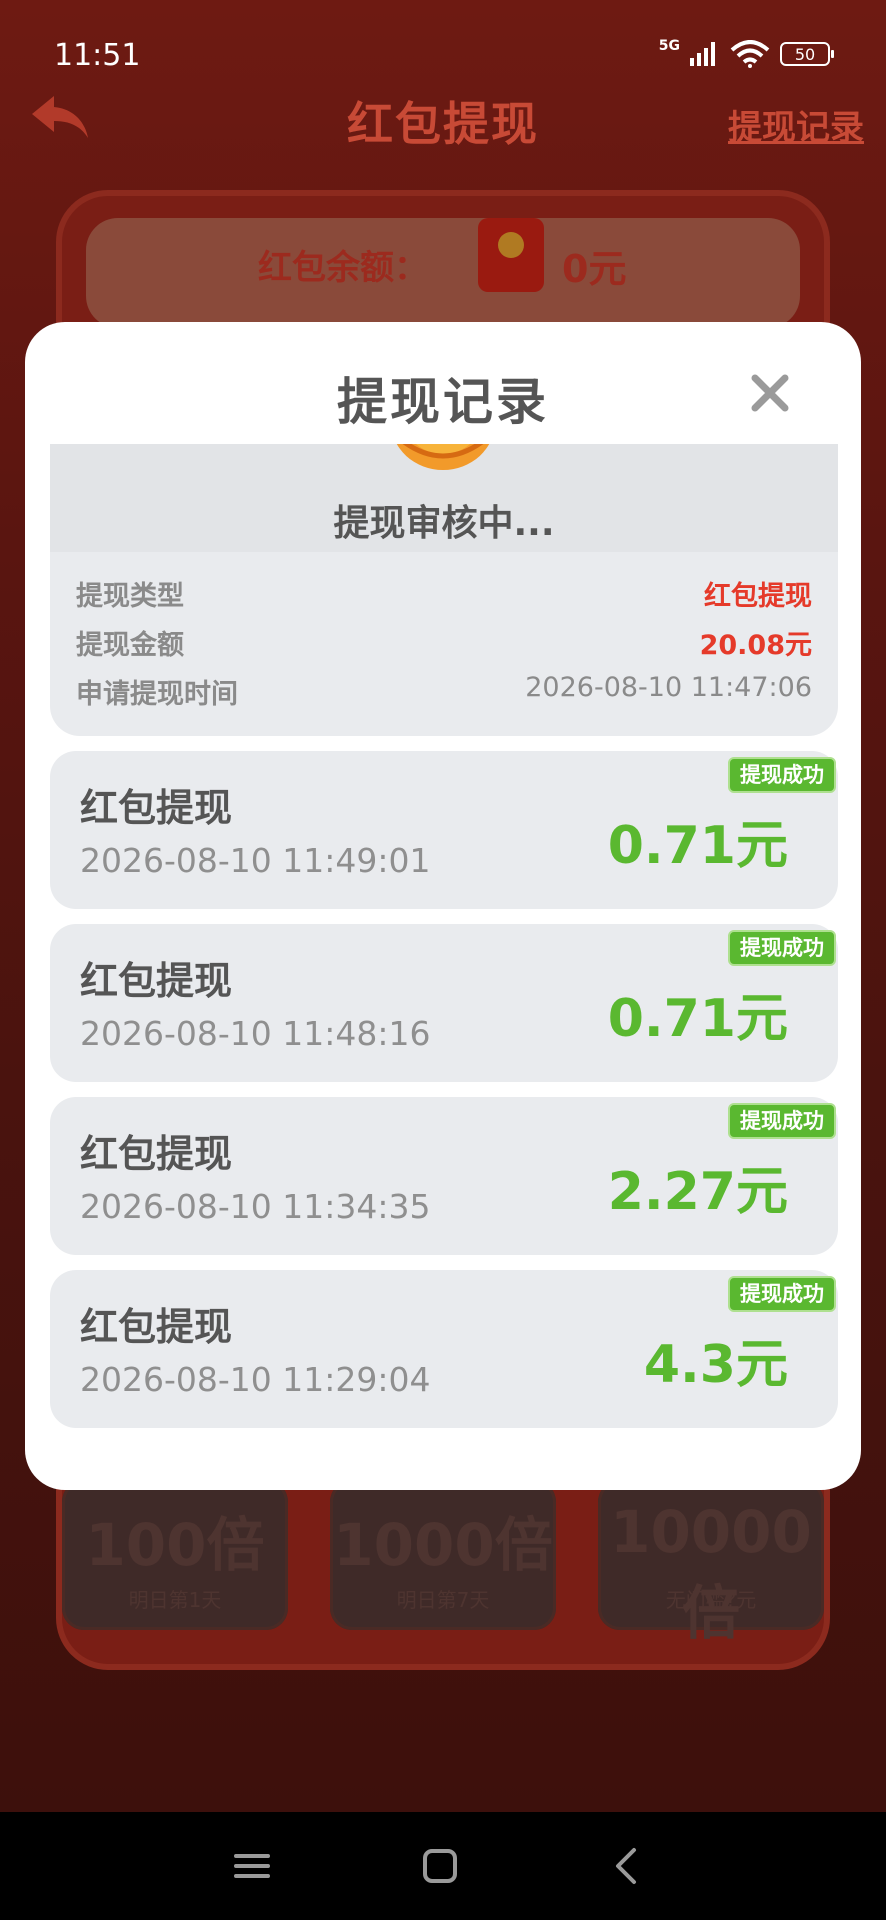 This screenshot has width=886, height=1920. What do you see at coordinates (175, 1545) in the screenshot?
I see `multiplier-value: 100倍` at bounding box center [175, 1545].